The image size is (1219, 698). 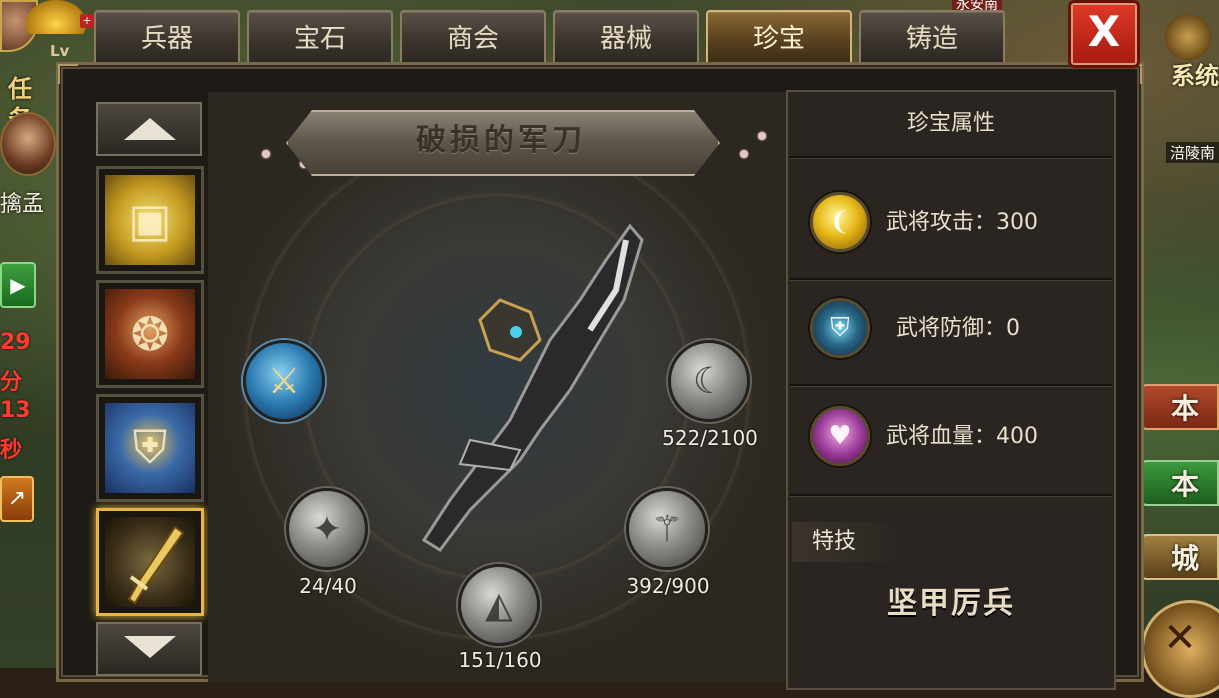 I want to click on countdown-seconds-unit: 秒, so click(x=11, y=450).